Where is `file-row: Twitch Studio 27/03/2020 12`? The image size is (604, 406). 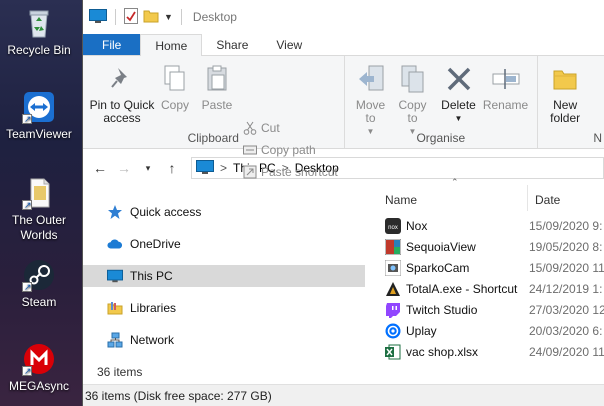 file-row: Twitch Studio 27/03/2020 12 is located at coordinates (491, 309).